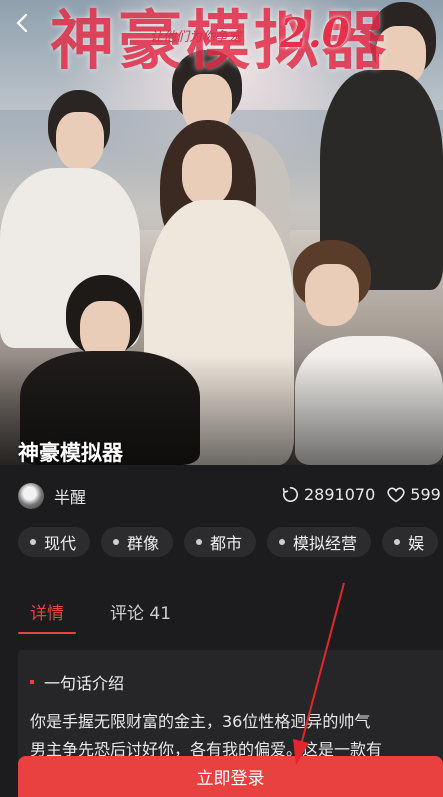 The image size is (443, 797). I want to click on tag-chip: 都市, so click(220, 542).